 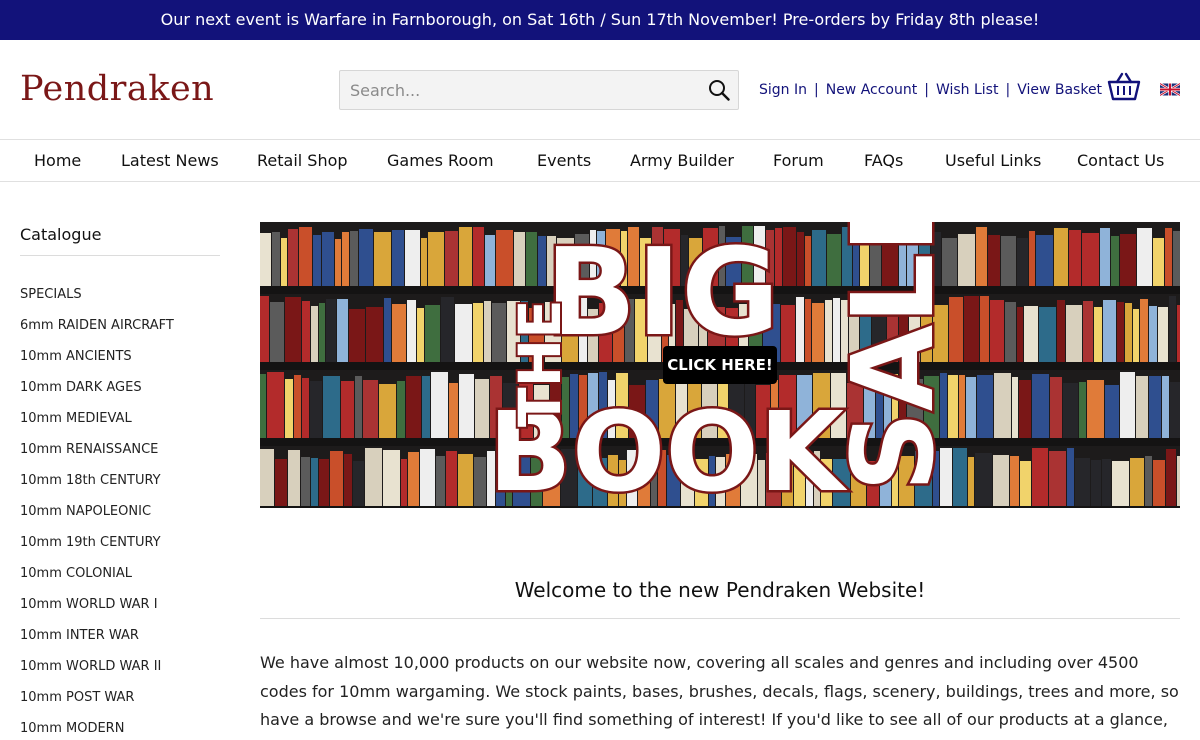 What do you see at coordinates (720, 618) in the screenshot?
I see `welcome-divider` at bounding box center [720, 618].